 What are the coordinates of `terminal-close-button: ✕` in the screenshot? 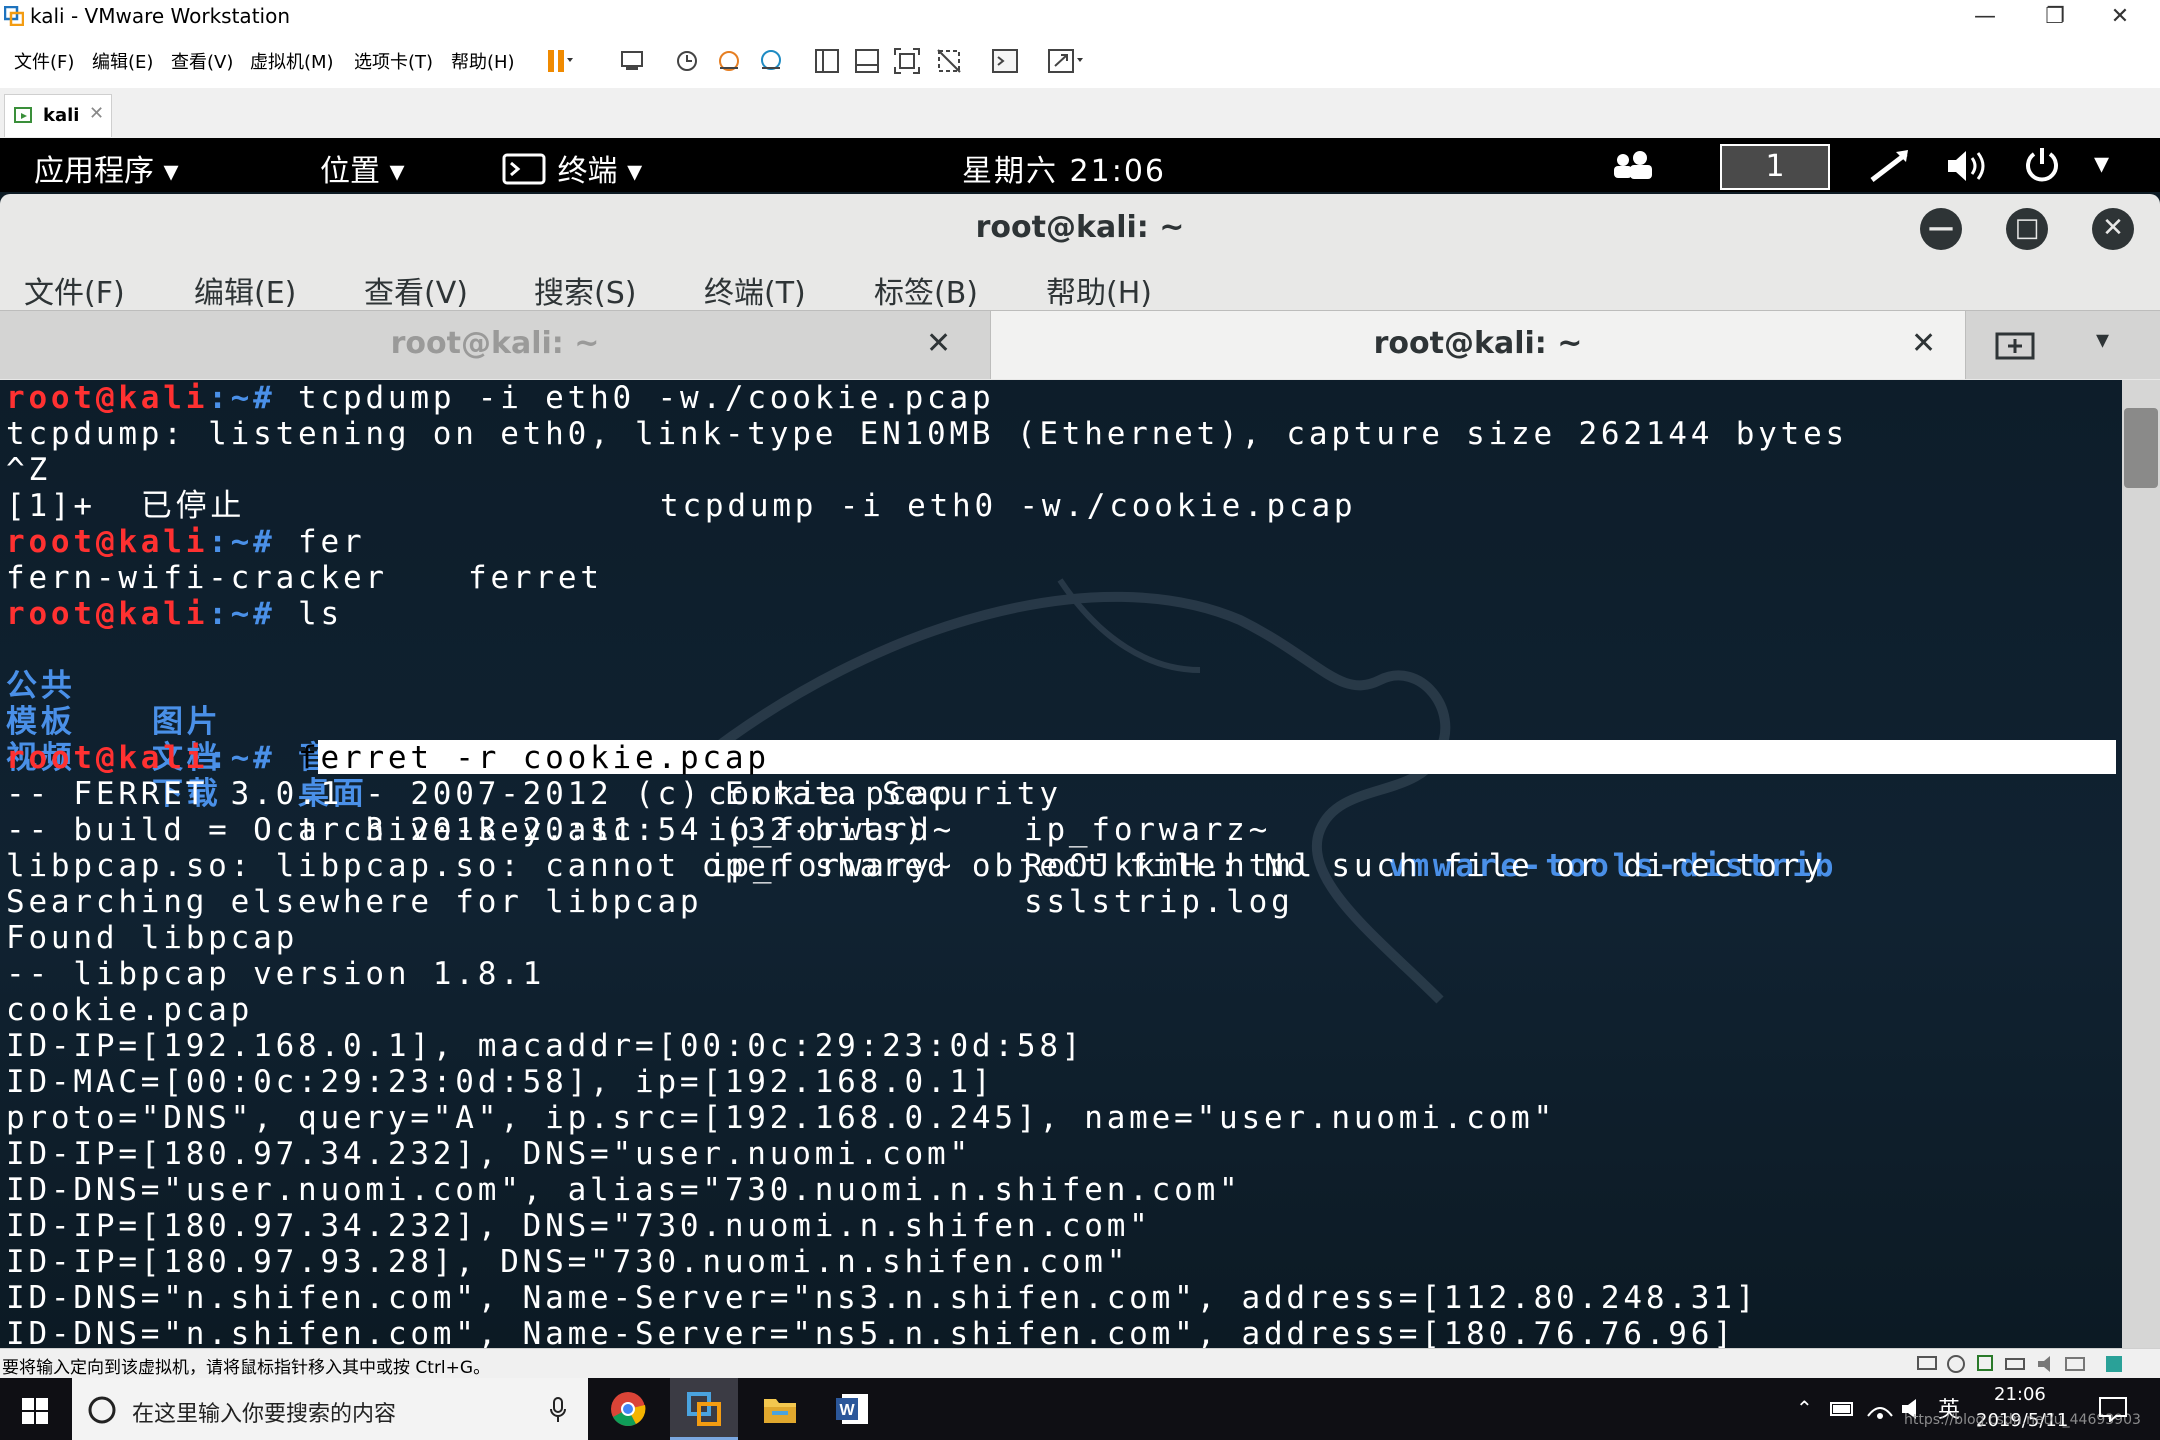 It's located at (2113, 229).